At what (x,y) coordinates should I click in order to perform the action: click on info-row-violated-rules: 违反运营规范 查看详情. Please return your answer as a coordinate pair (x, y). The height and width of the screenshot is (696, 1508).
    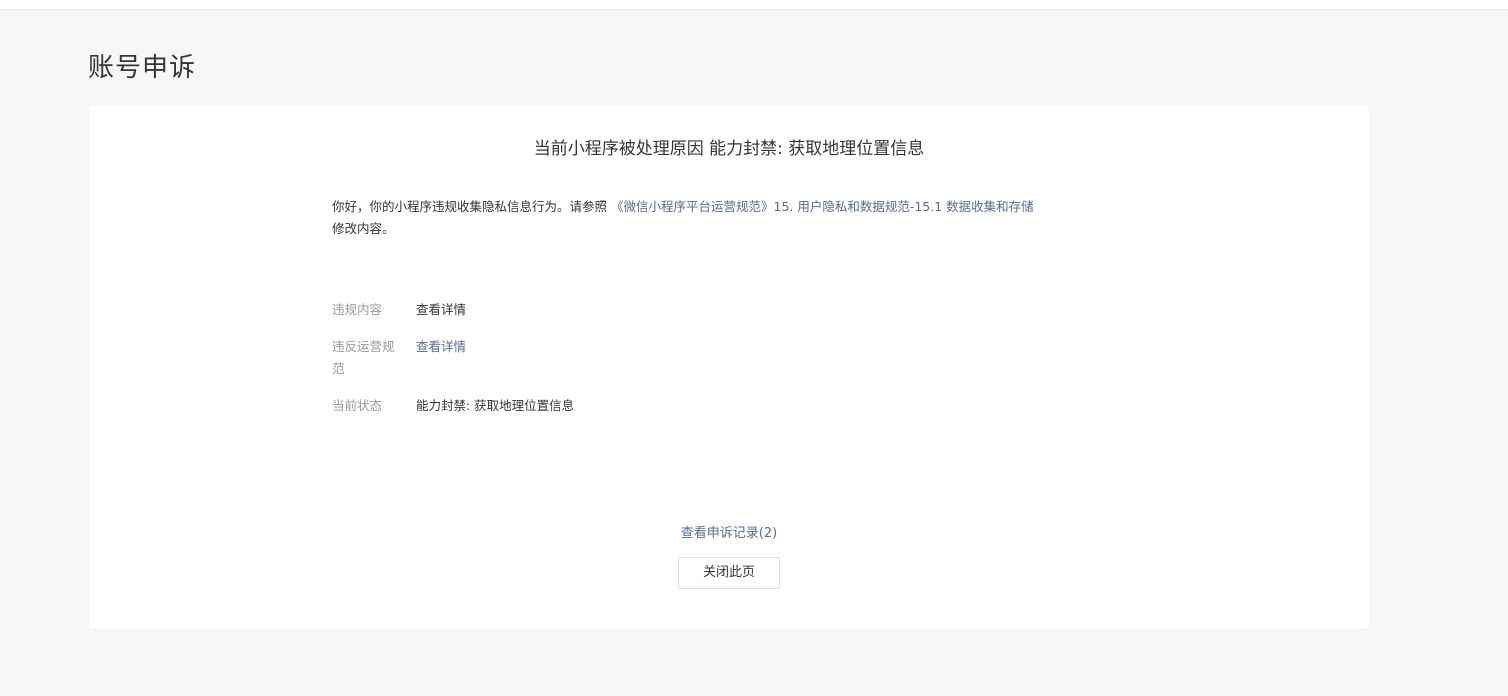
    Looking at the image, I should click on (632, 358).